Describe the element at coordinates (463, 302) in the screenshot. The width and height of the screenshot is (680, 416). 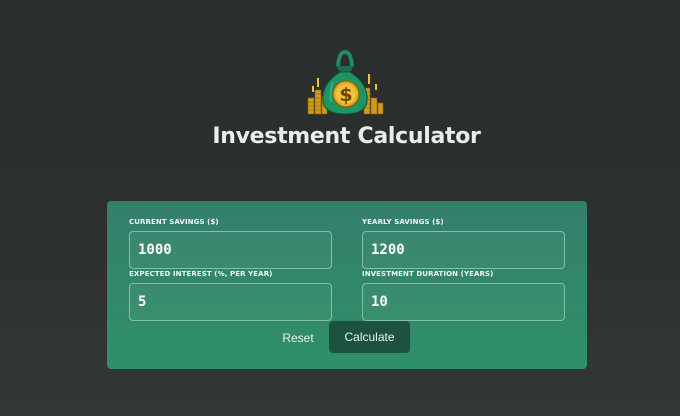
I see `investment-duration-input` at that location.